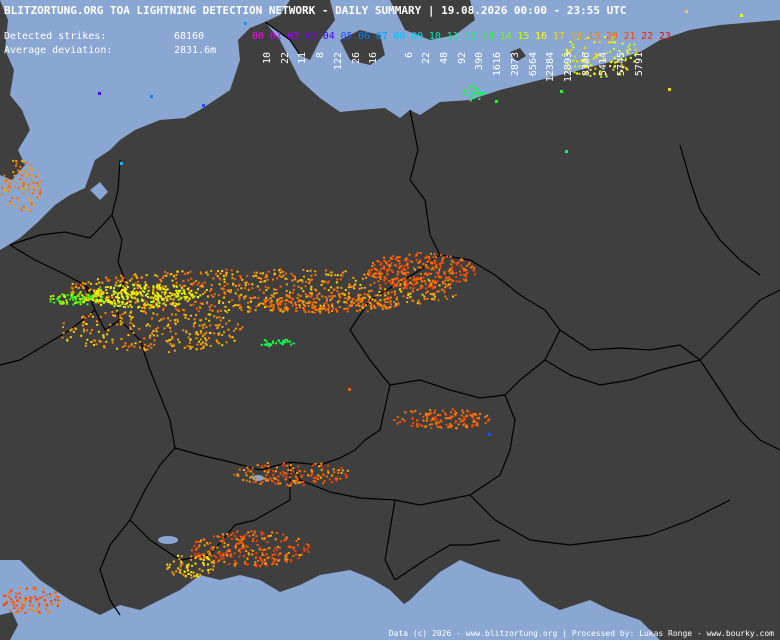 Image resolution: width=780 pixels, height=640 pixels. I want to click on hour-label-16: 16, so click(541, 36).